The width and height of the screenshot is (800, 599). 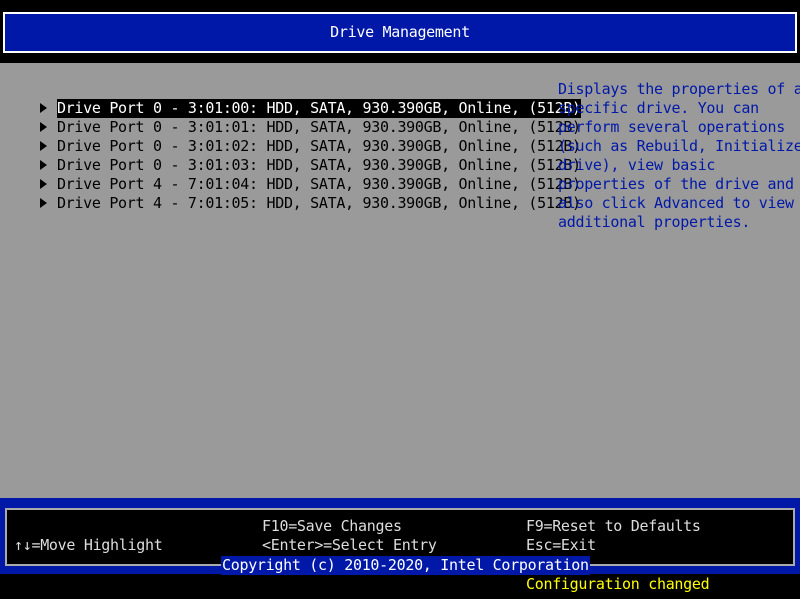 What do you see at coordinates (654, 222) in the screenshot?
I see `help-line: additional properties.` at bounding box center [654, 222].